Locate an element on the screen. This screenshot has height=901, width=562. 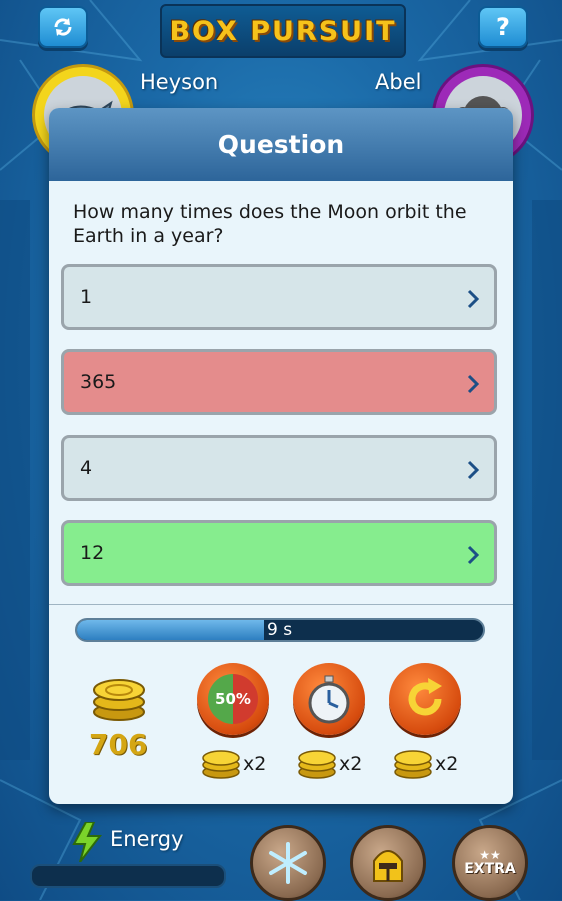
extra-button: ★★ EXTRA is located at coordinates (490, 863).